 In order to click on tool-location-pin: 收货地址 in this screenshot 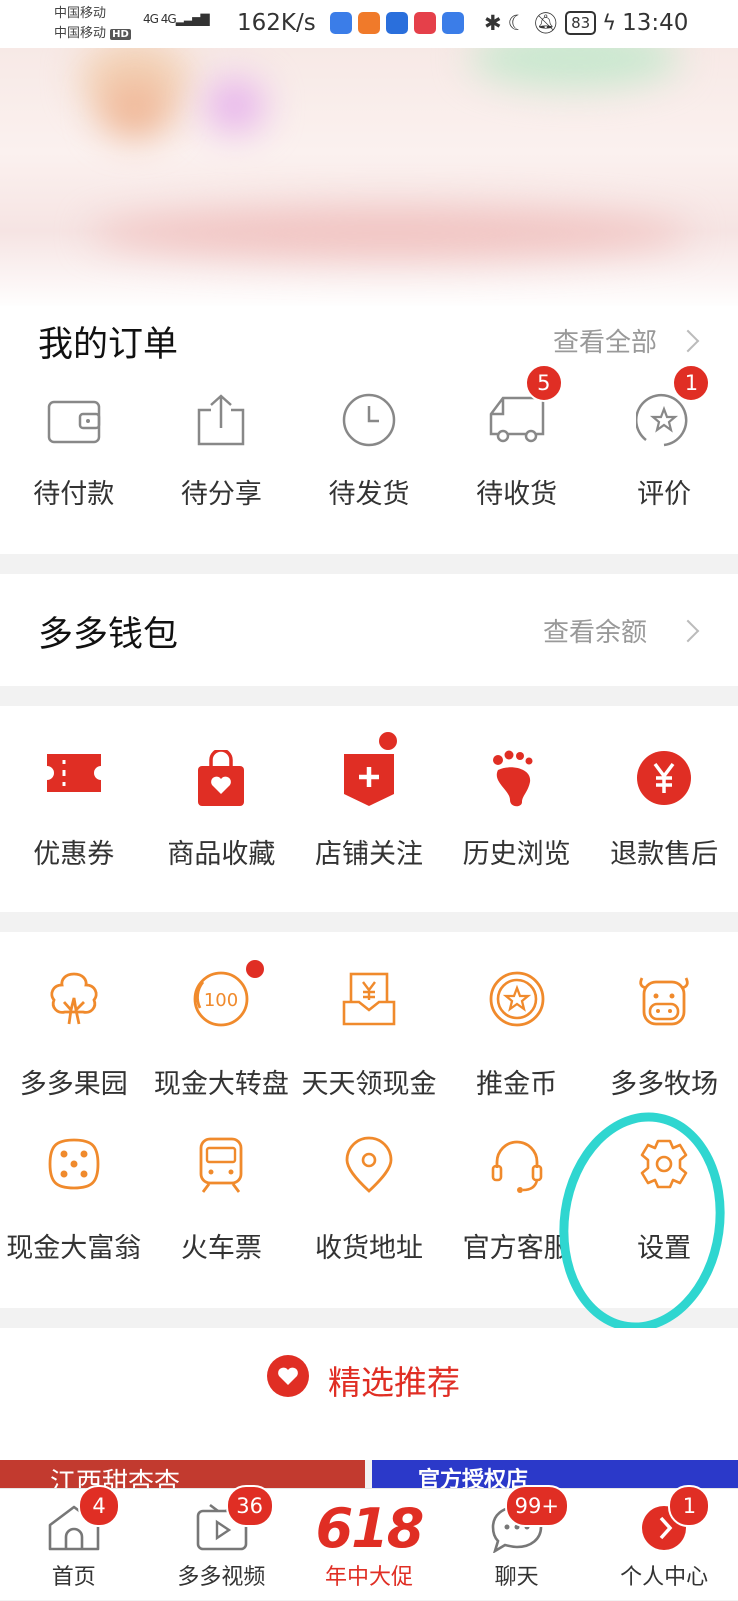, I will do `click(369, 1198)`.